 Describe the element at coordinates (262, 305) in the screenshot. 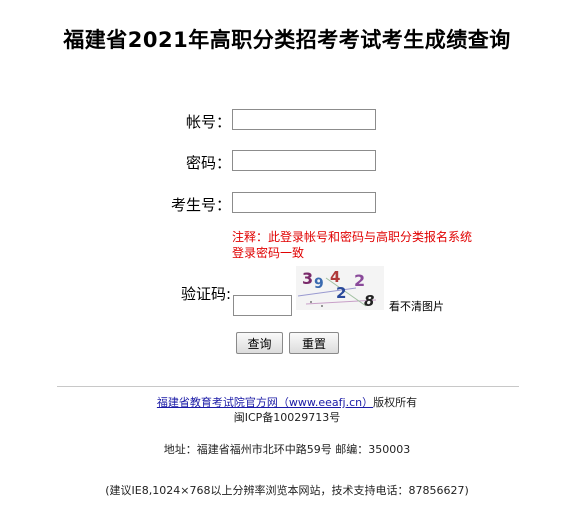

I see `captcha-input` at that location.